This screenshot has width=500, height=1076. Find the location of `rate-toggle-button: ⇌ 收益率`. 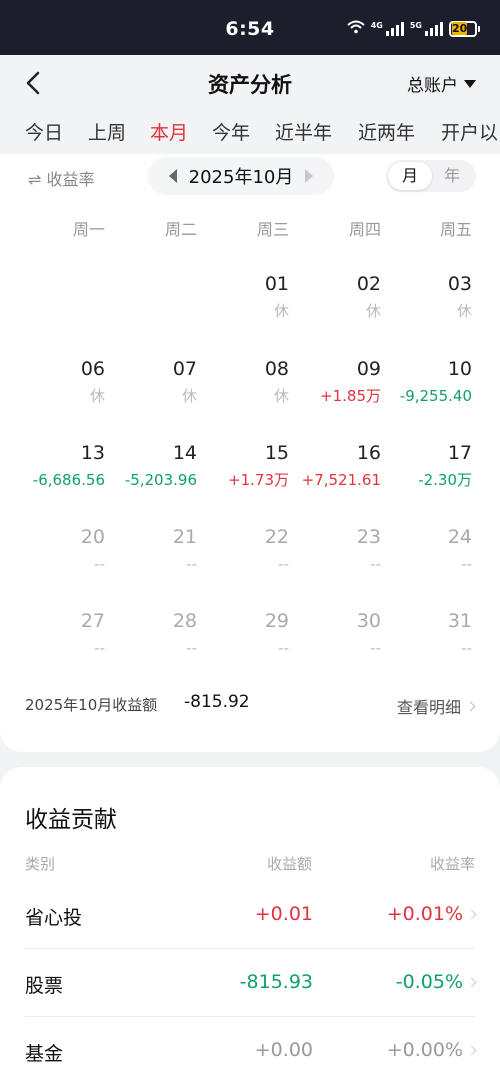

rate-toggle-button: ⇌ 收益率 is located at coordinates (61, 178).